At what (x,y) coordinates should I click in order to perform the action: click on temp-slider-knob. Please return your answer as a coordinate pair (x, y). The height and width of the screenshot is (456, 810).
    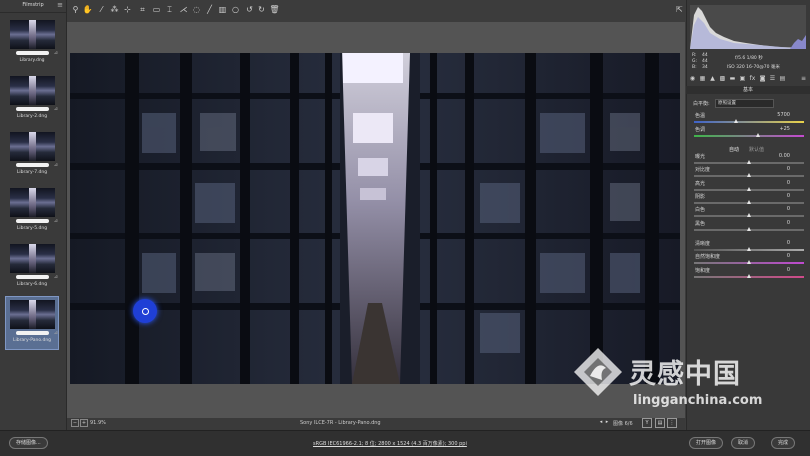
    Looking at the image, I should click on (736, 121).